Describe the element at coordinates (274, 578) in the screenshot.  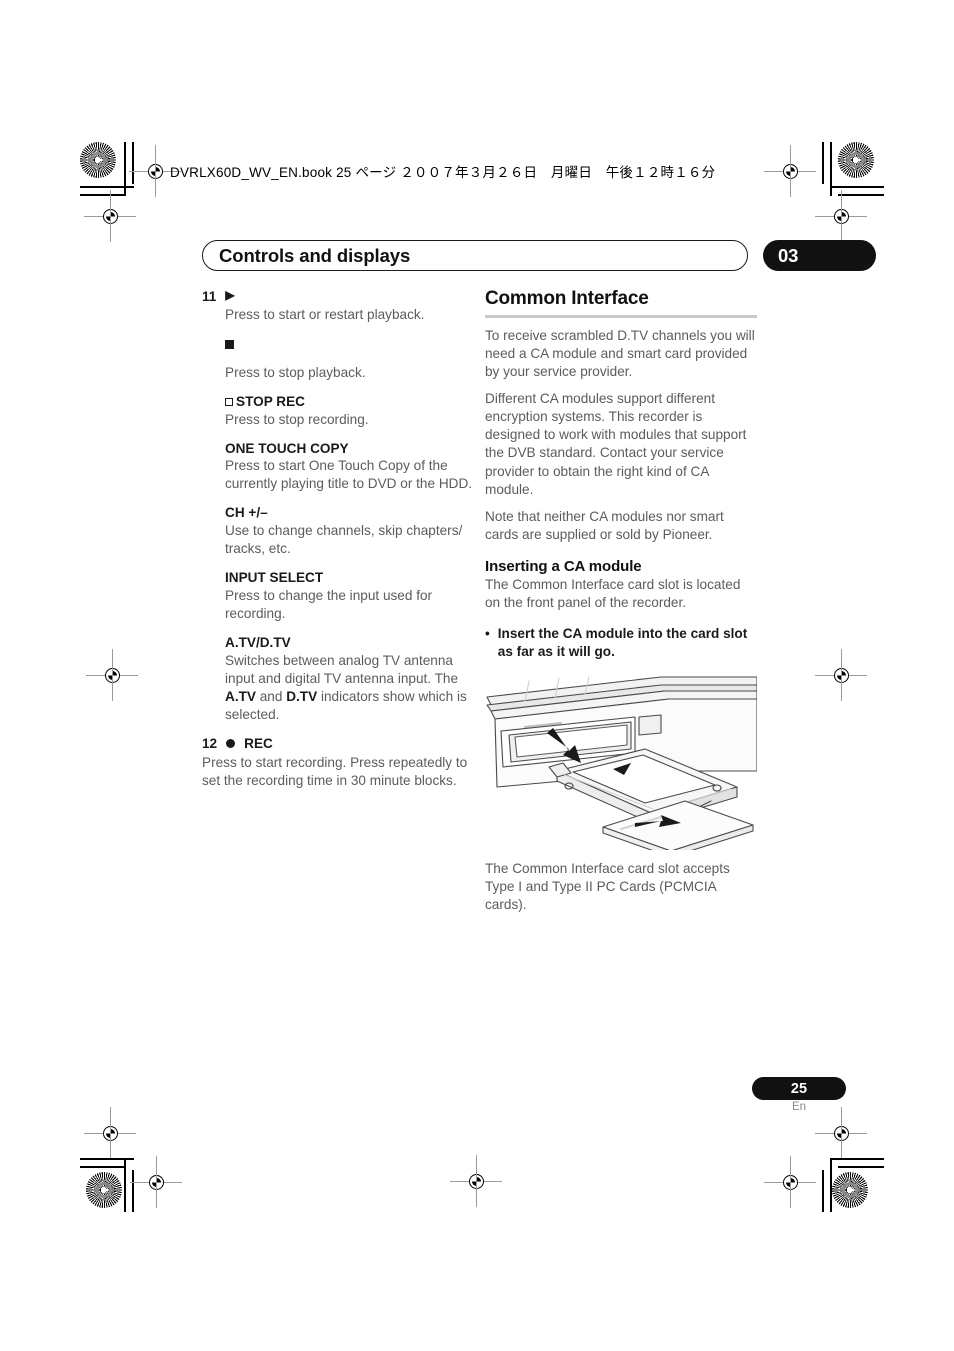
I see `term-input-select: INPUT SELECT` at that location.